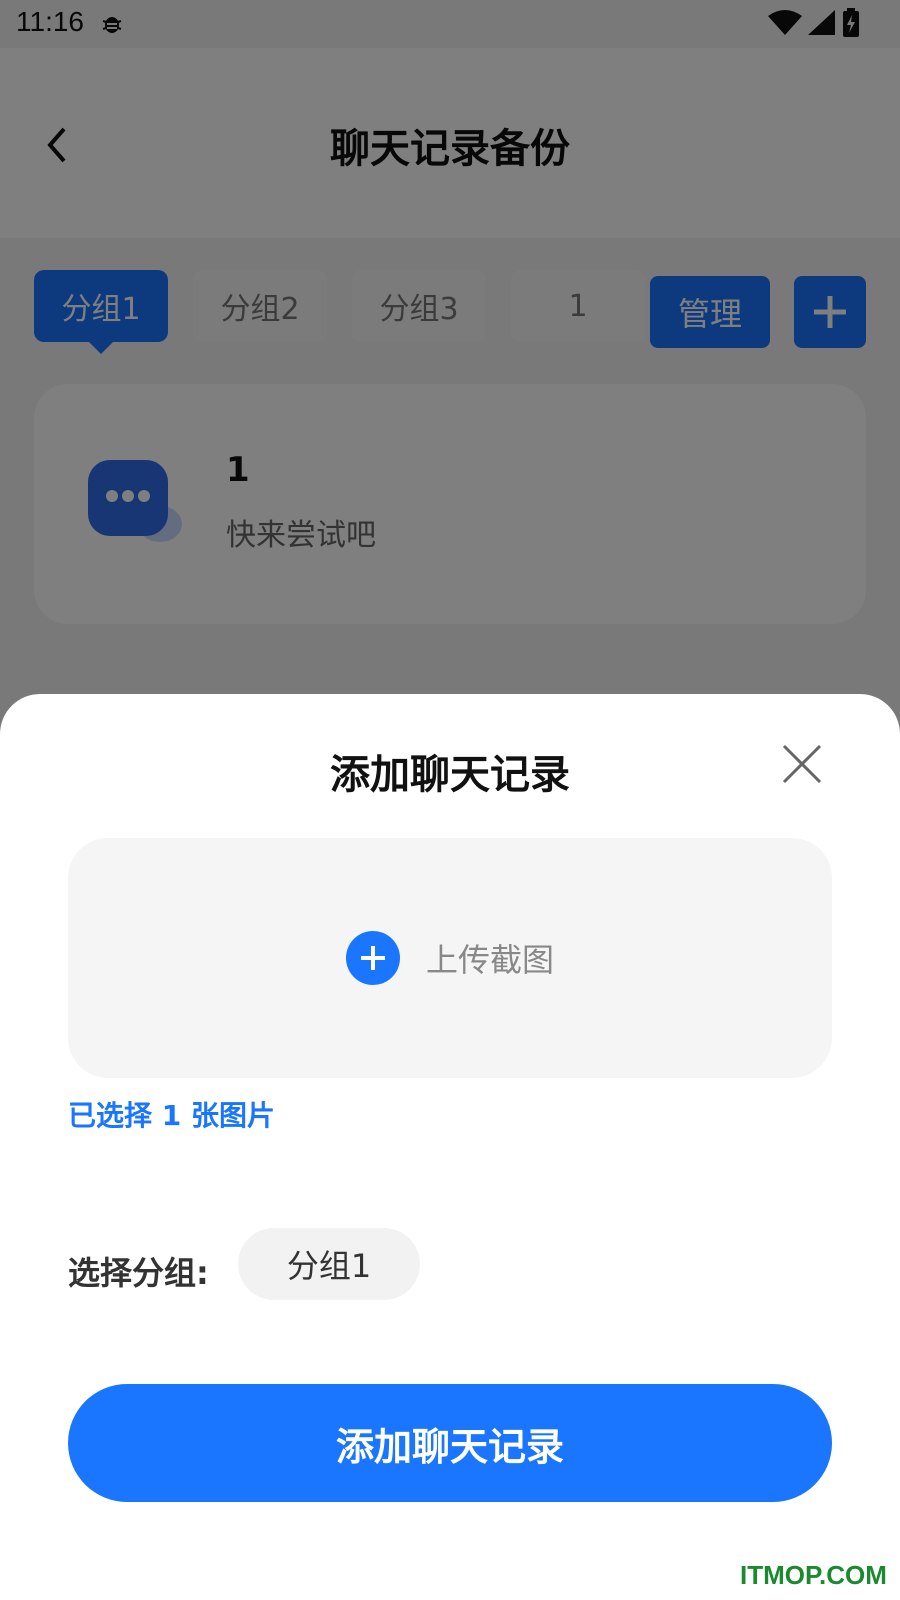  I want to click on upload-plus-icon, so click(372, 958).